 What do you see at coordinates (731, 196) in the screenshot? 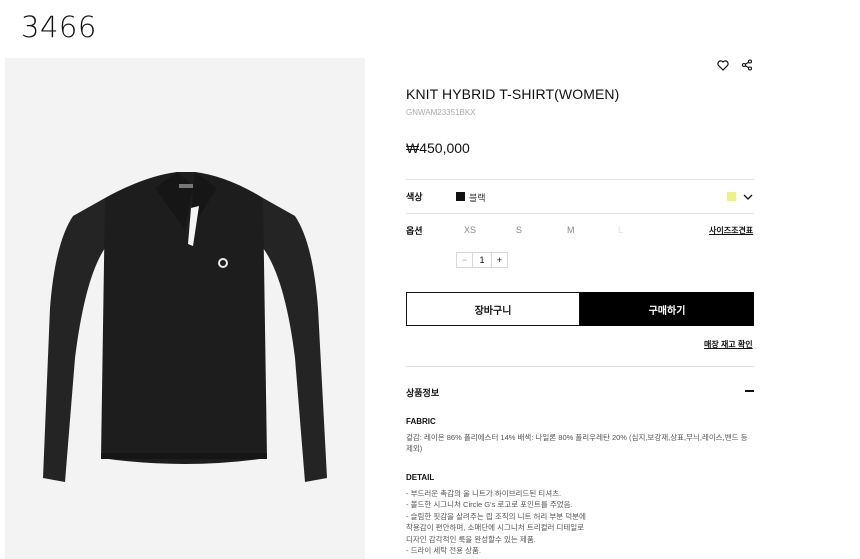
I see `color-swatch-alt` at bounding box center [731, 196].